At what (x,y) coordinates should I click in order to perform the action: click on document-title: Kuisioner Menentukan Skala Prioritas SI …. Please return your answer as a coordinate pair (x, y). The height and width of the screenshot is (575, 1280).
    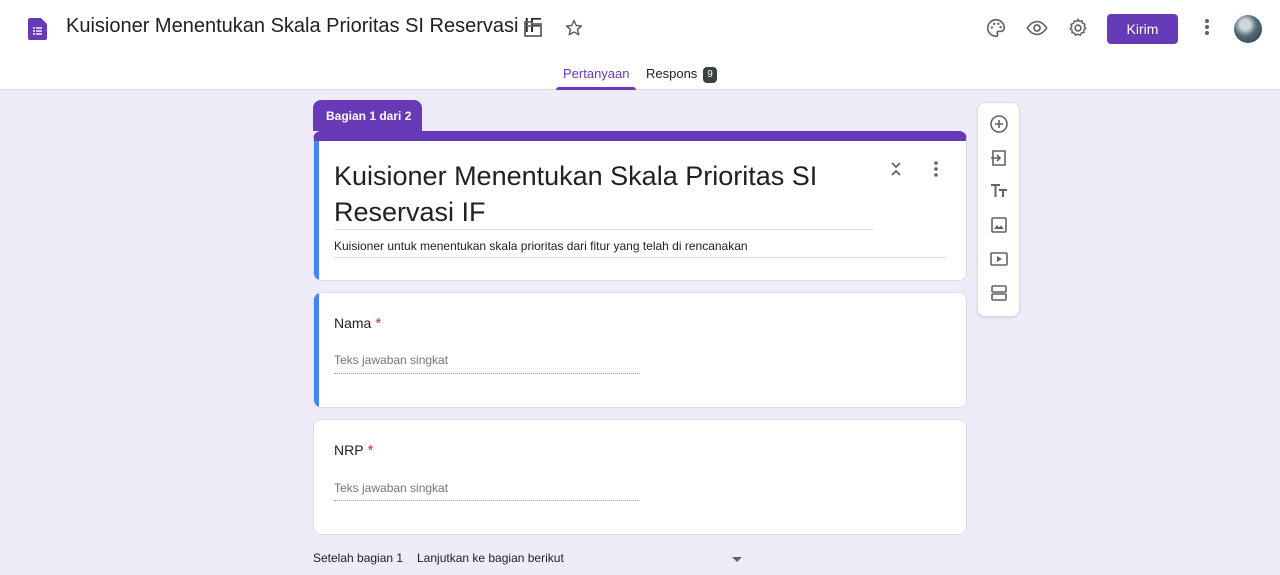
    Looking at the image, I should click on (304, 26).